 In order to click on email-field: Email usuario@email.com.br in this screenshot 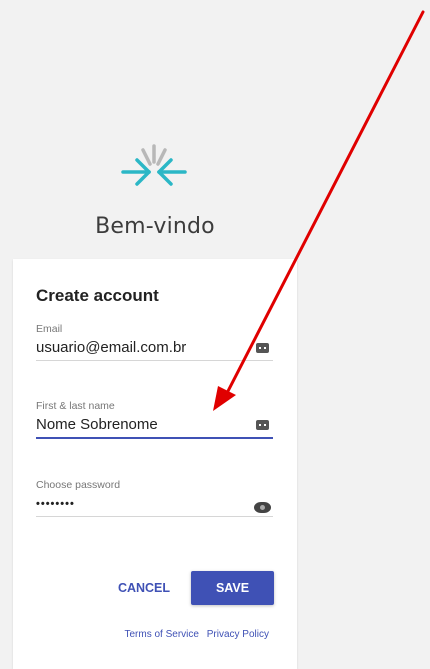, I will do `click(154, 342)`.